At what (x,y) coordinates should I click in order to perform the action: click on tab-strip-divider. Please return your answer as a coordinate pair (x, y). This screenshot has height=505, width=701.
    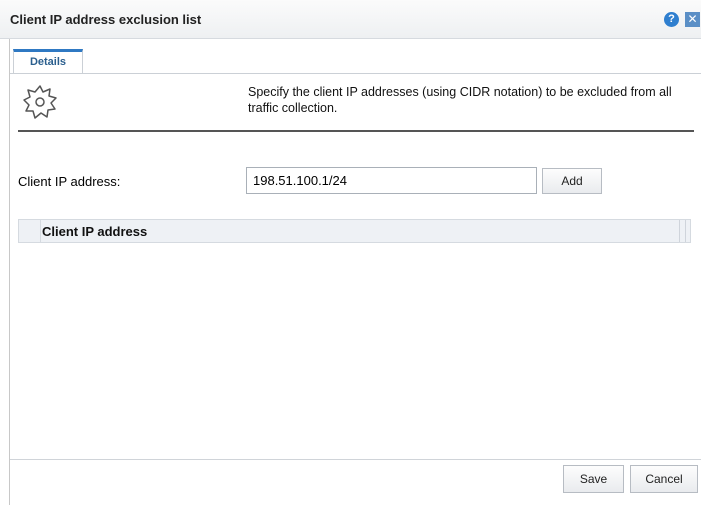
    Looking at the image, I should click on (355, 73).